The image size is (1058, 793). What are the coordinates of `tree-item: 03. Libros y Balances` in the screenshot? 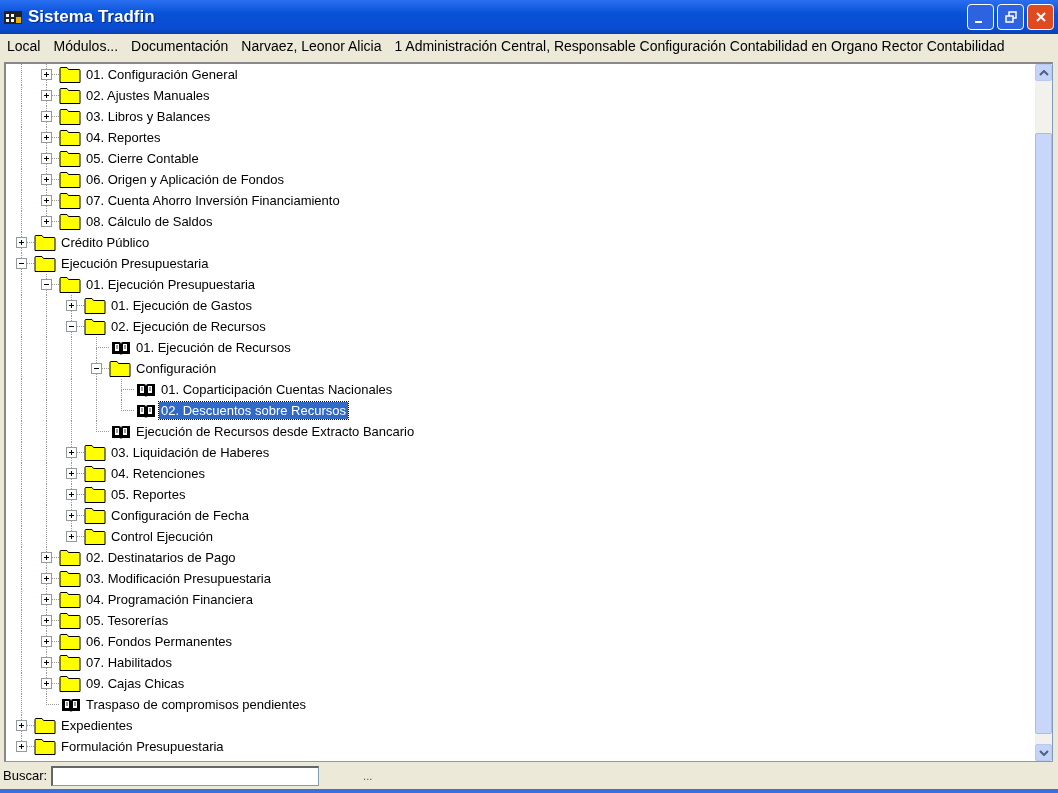 It's located at (148, 116).